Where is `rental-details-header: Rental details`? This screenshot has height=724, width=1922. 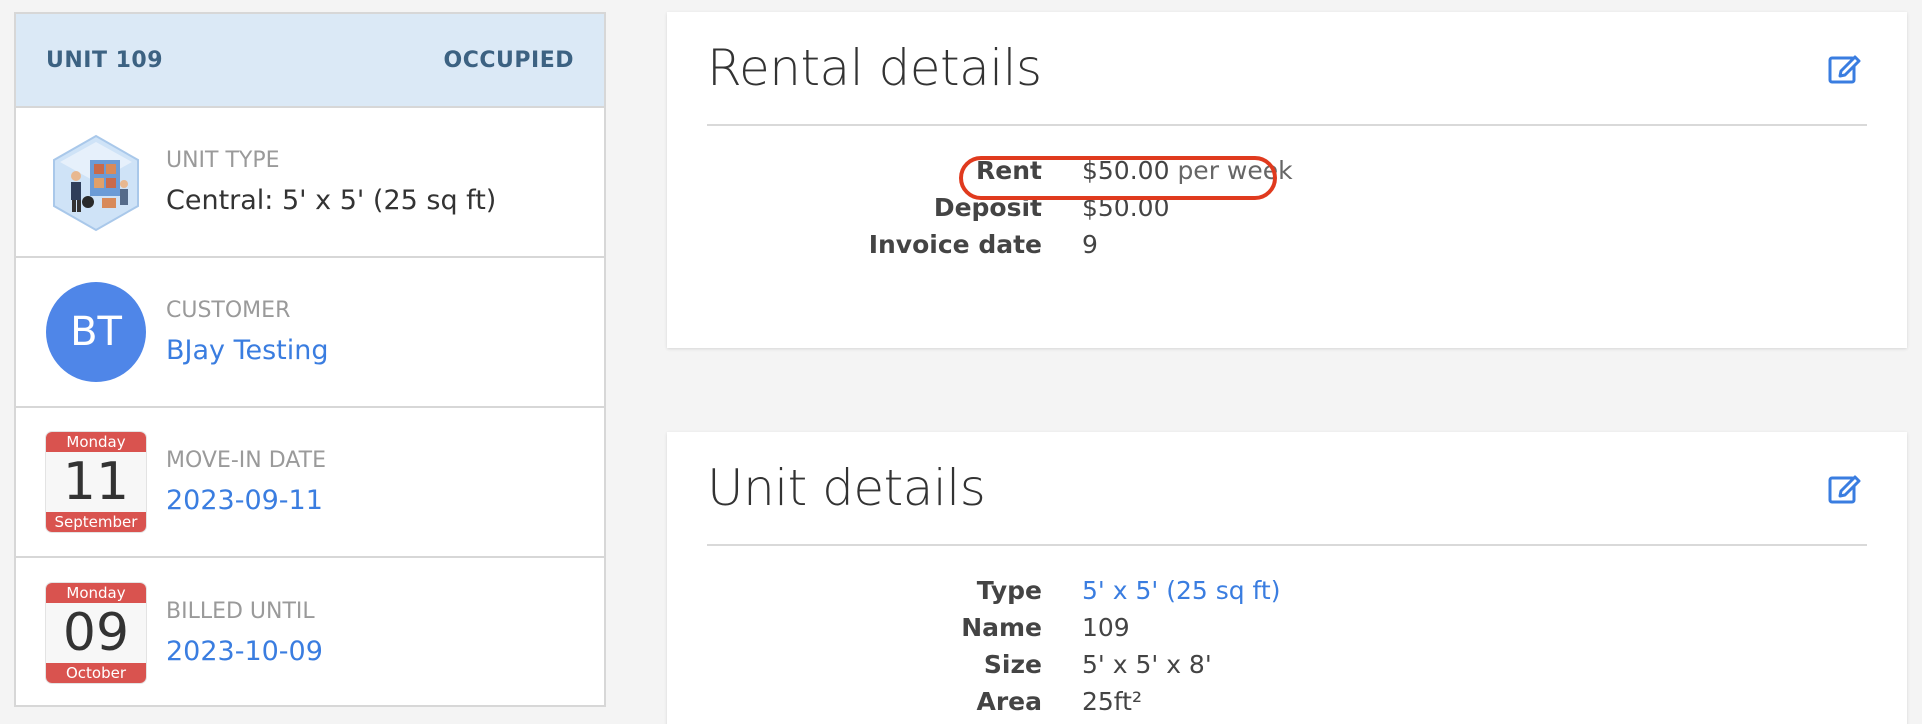
rental-details-header: Rental details is located at coordinates (1287, 69).